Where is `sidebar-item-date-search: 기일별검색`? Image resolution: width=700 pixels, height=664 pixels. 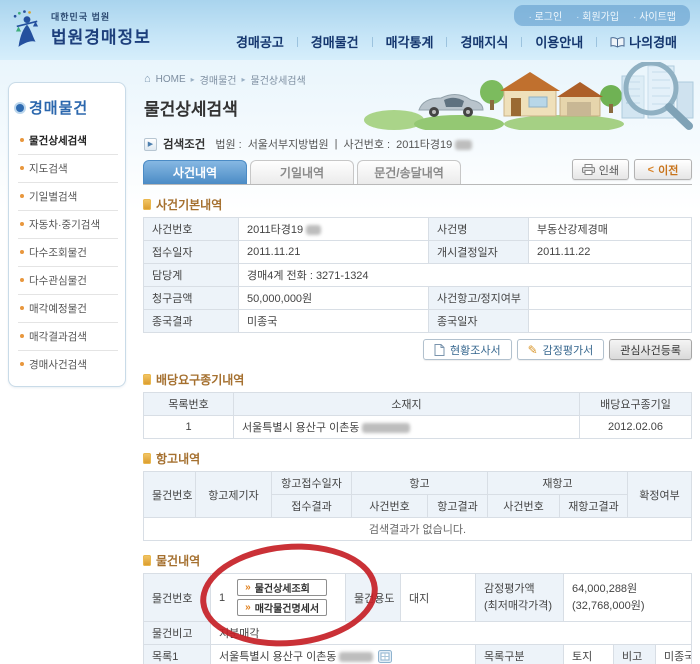
sidebar-item-date-search: 기일별검색 is located at coordinates (68, 197).